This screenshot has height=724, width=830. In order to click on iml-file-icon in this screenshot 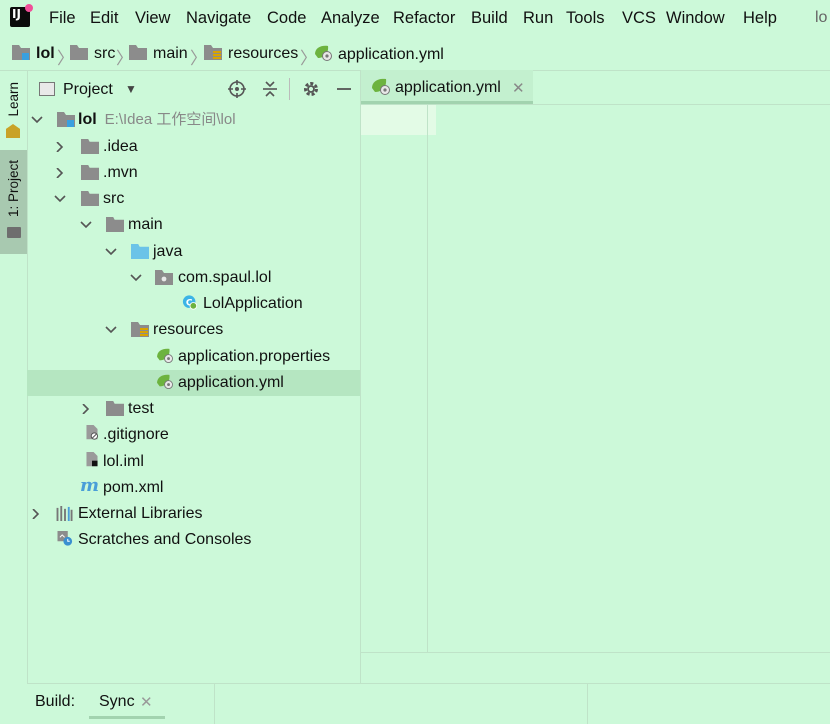, I will do `click(92, 459)`.